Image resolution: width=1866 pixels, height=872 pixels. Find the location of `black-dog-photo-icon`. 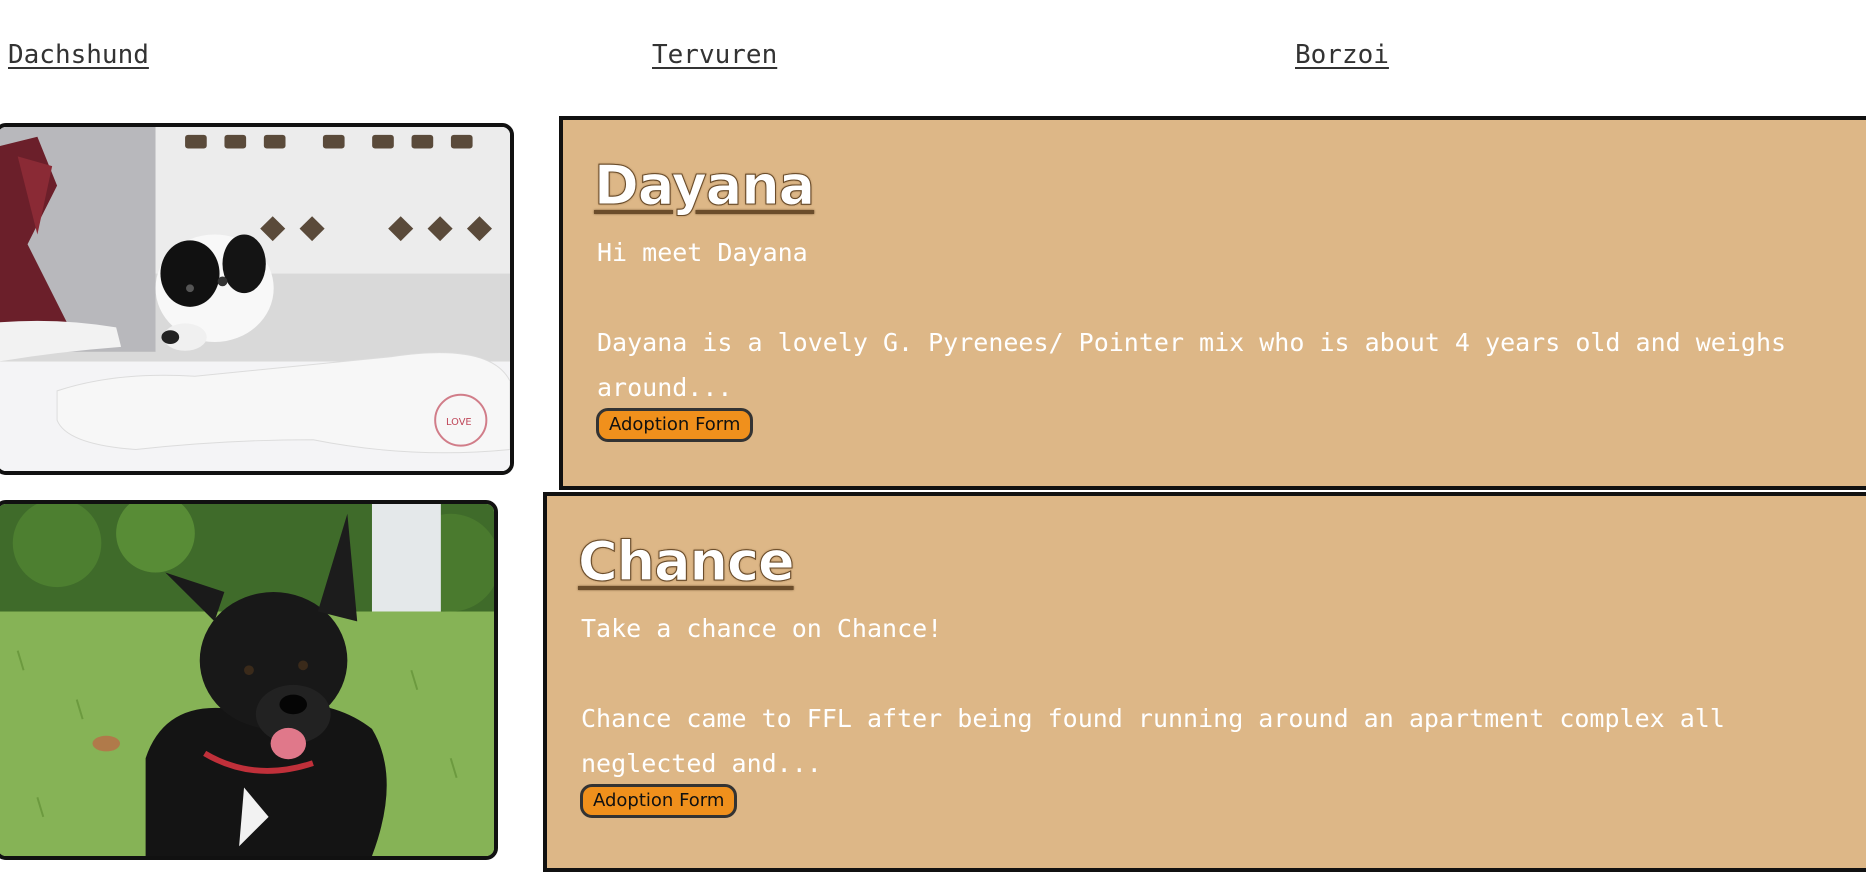

black-dog-photo-icon is located at coordinates (247, 680).